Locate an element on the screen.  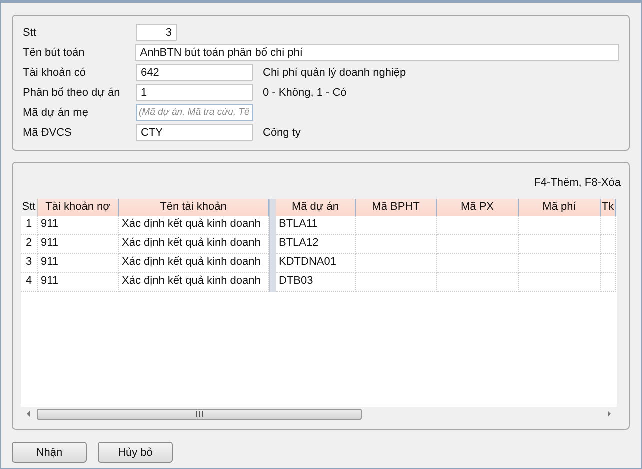
dialog-button: Hủy bỏ is located at coordinates (135, 452).